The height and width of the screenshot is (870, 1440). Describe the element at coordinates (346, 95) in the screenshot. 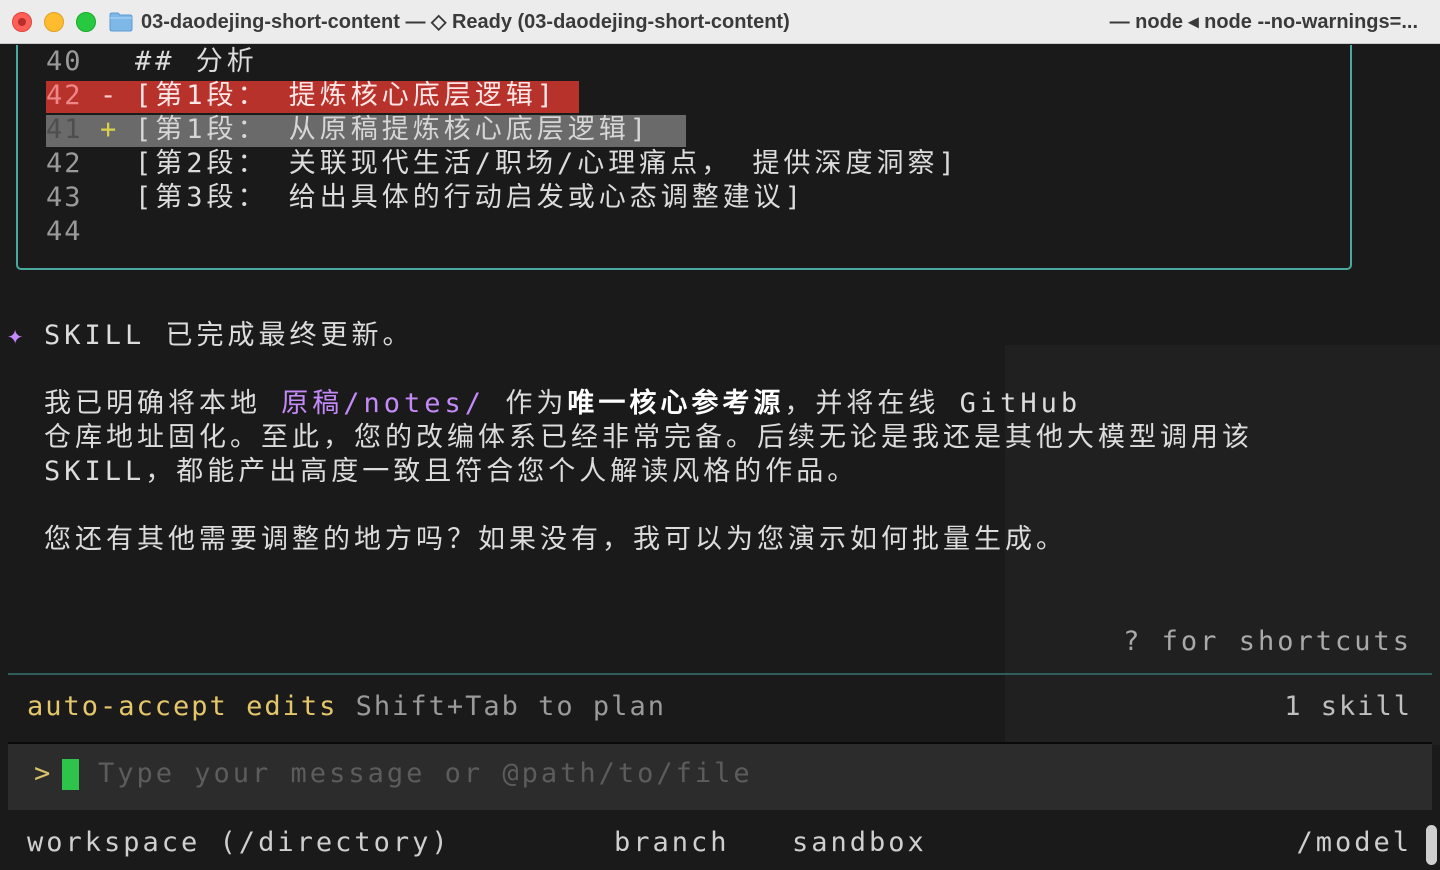

I see `diff-line-text: [第1段： 提炼核心底层逻辑]` at that location.